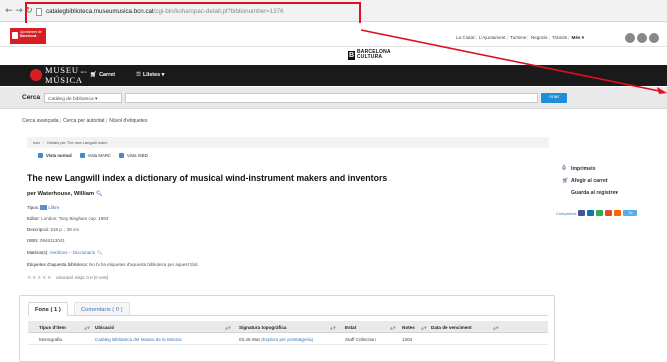 The height and width of the screenshot is (362, 667). Describe the element at coordinates (492, 37) in the screenshot. I see `city-link: L'Ajuntament` at that location.